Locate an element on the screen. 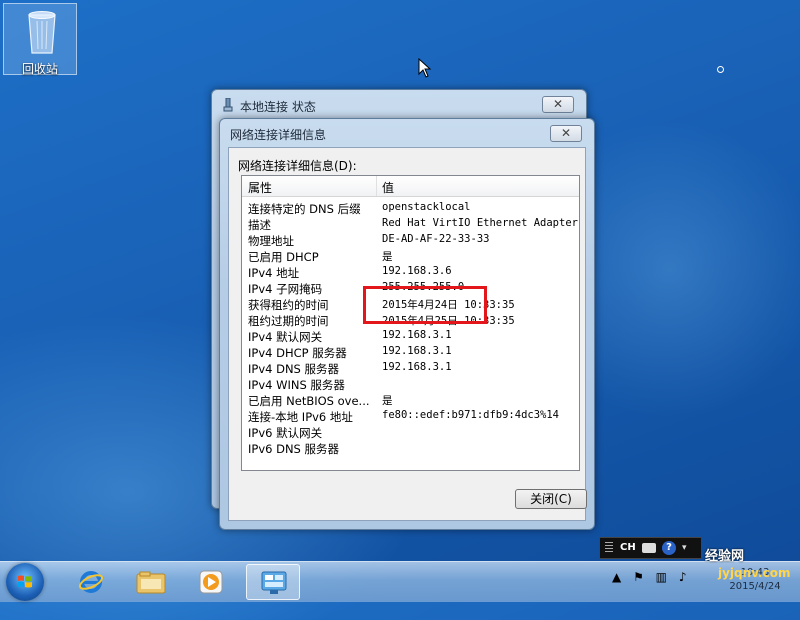  table-row: IPv4 WINS 服务器 is located at coordinates (410, 384).